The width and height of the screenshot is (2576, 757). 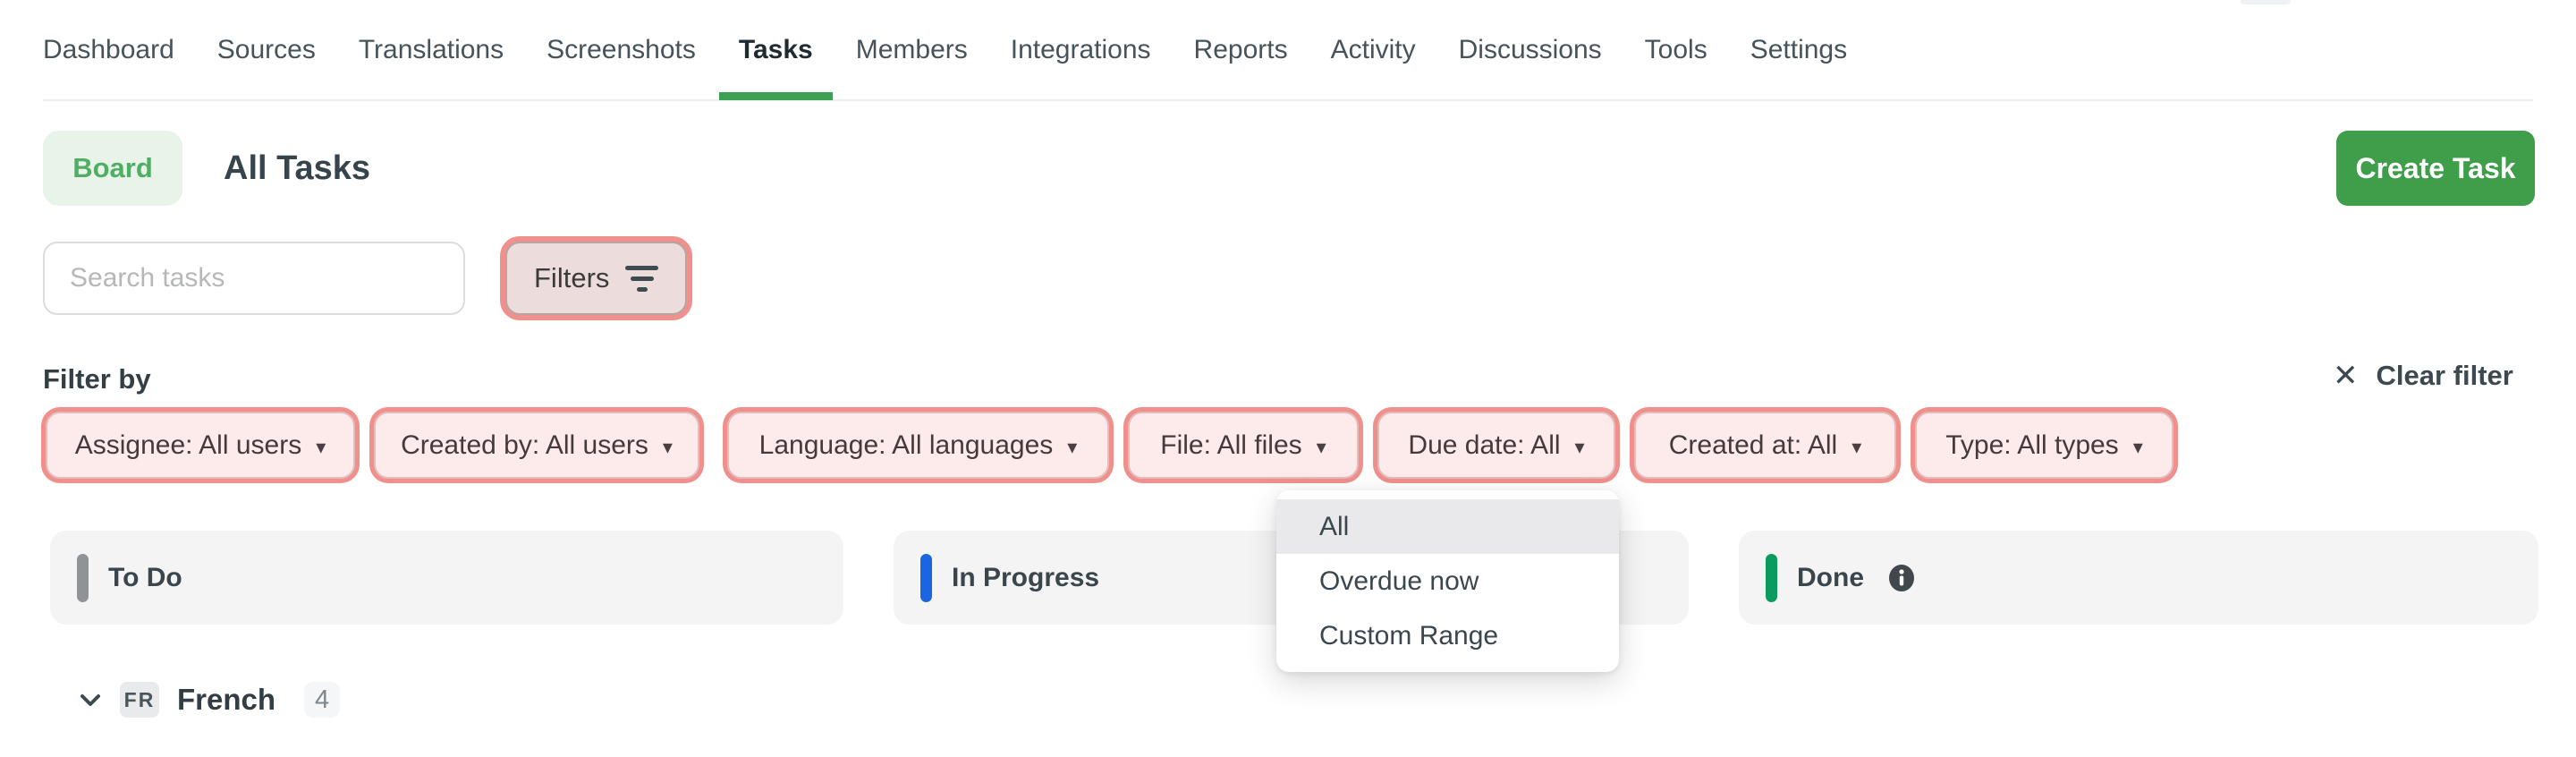 I want to click on filters-button-label: Filters, so click(x=572, y=277).